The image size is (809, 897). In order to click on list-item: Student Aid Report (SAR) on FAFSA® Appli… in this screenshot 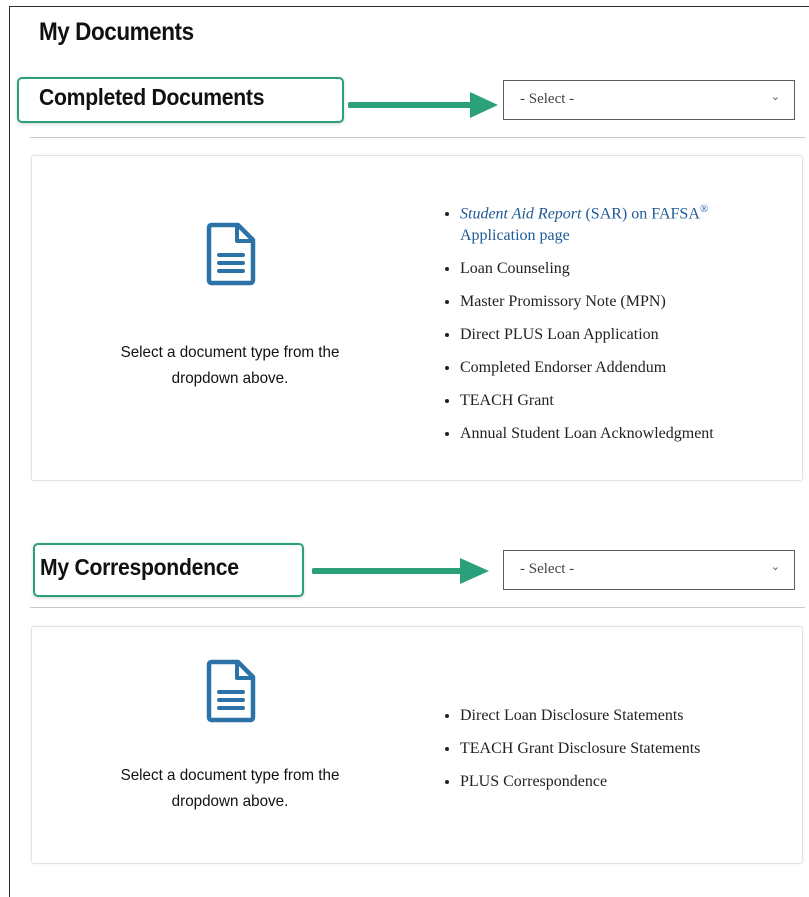, I will do `click(587, 222)`.